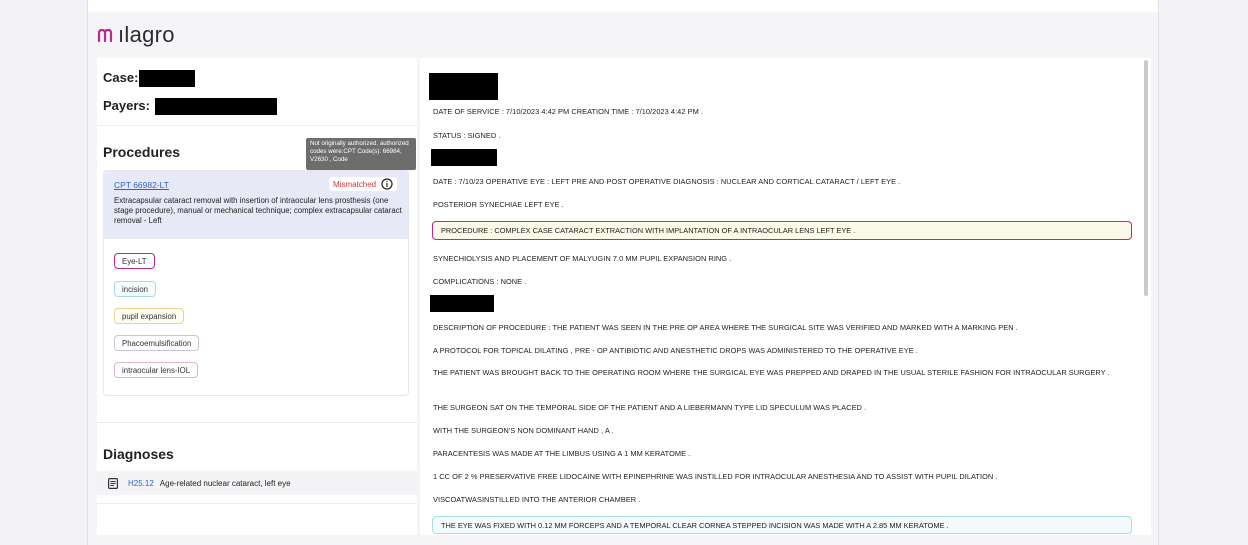 This screenshot has width=1248, height=545. I want to click on tag-phacoemulsification: Phacoemulsification, so click(157, 343).